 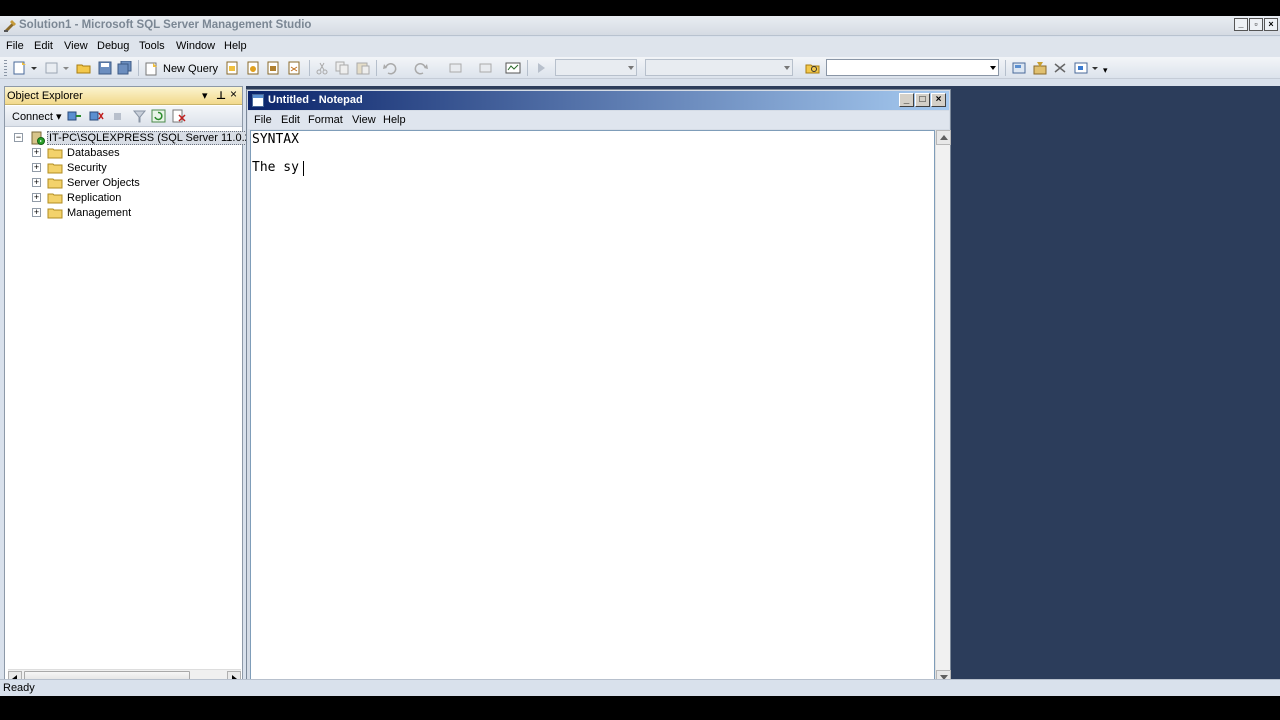 I want to click on activity-monitor-icon, so click(x=513, y=68).